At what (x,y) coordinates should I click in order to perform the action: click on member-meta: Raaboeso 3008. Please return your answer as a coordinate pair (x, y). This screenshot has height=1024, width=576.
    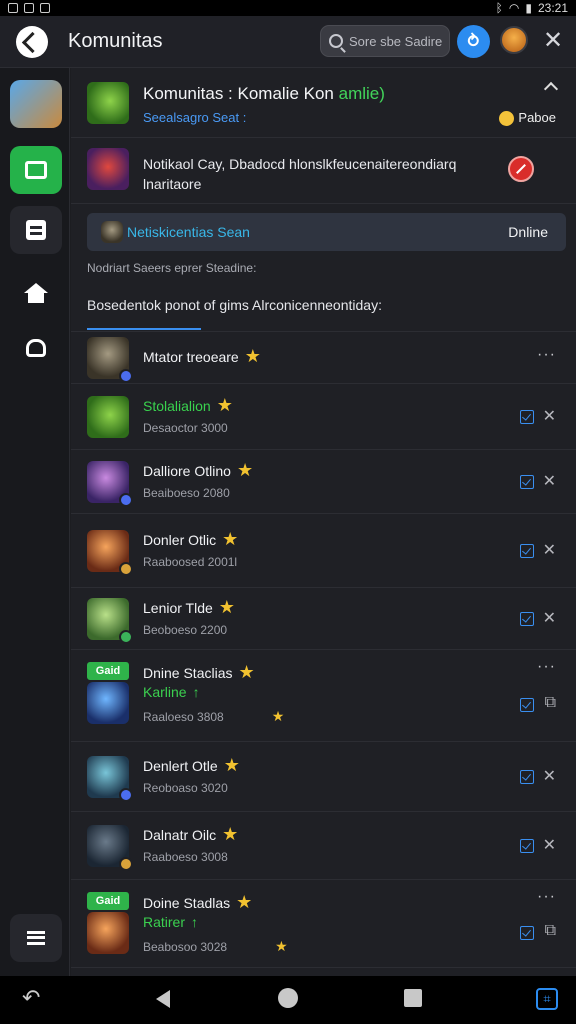
    Looking at the image, I should click on (185, 857).